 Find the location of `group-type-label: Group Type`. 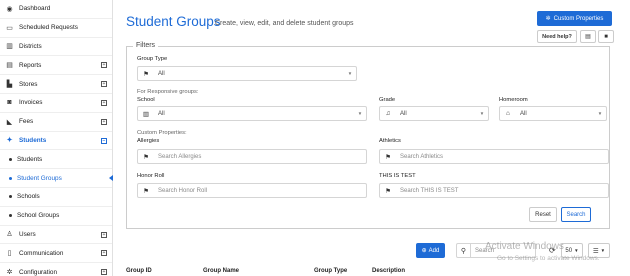

group-type-label: Group Type is located at coordinates (152, 59).